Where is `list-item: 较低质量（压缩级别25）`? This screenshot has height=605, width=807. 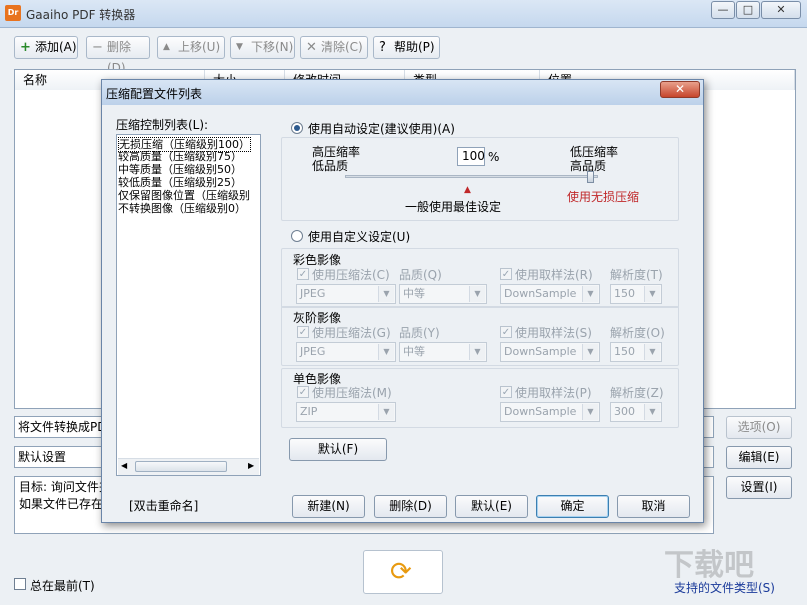
list-item: 较低质量（压缩级别25） is located at coordinates (180, 182).